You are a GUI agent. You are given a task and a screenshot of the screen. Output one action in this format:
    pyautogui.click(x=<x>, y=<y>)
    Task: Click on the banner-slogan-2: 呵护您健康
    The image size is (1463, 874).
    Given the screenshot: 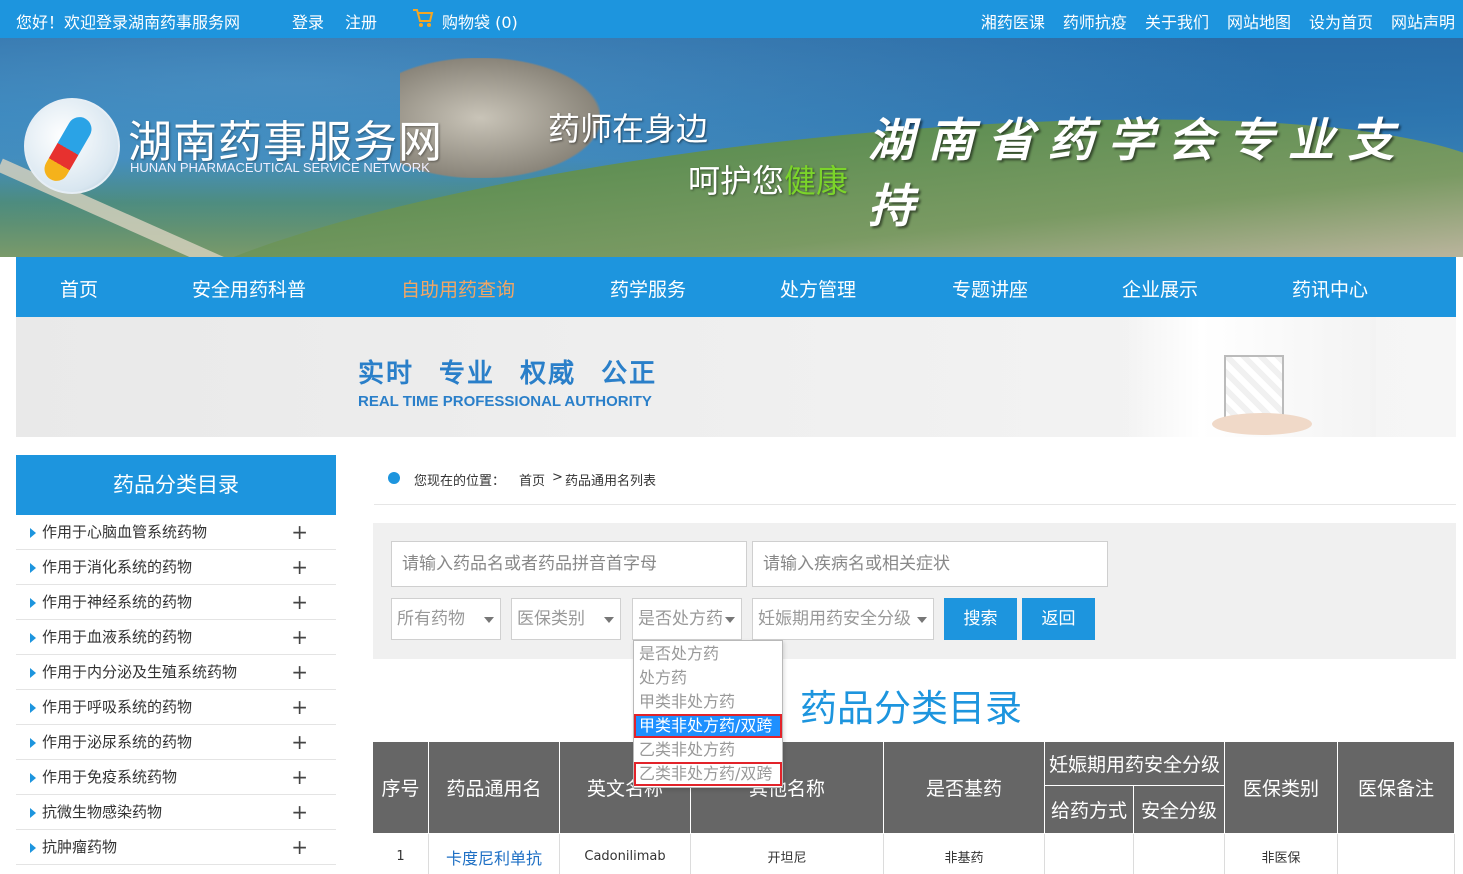 What is the action you would take?
    pyautogui.click(x=768, y=179)
    